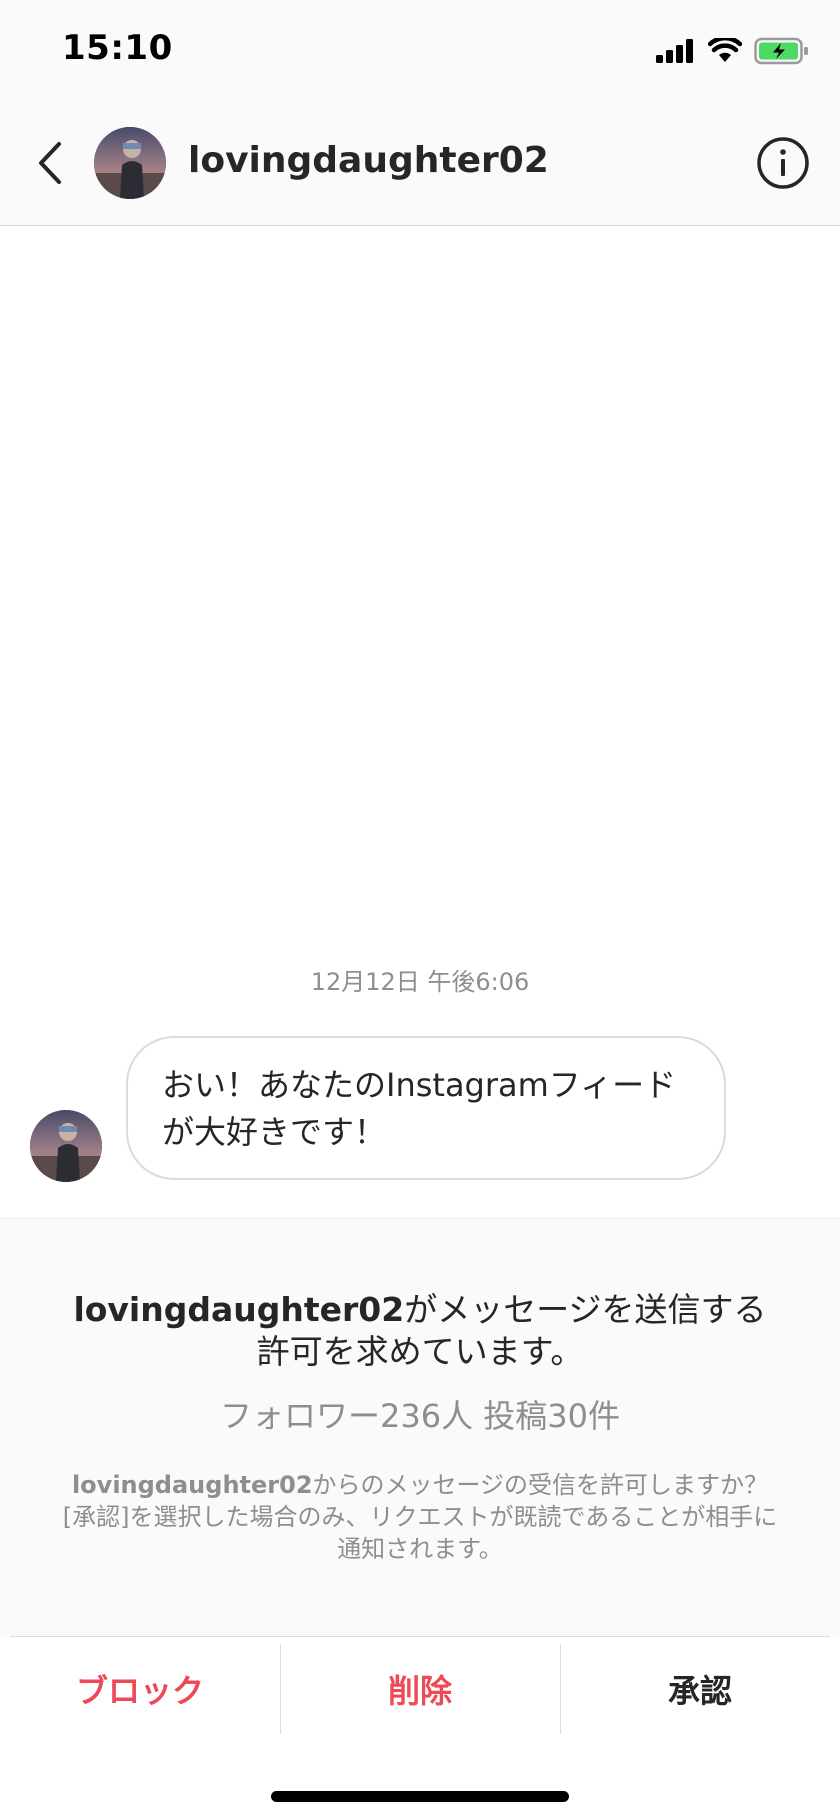  I want to click on conversation-header: lovingdaughter02, so click(420, 163).